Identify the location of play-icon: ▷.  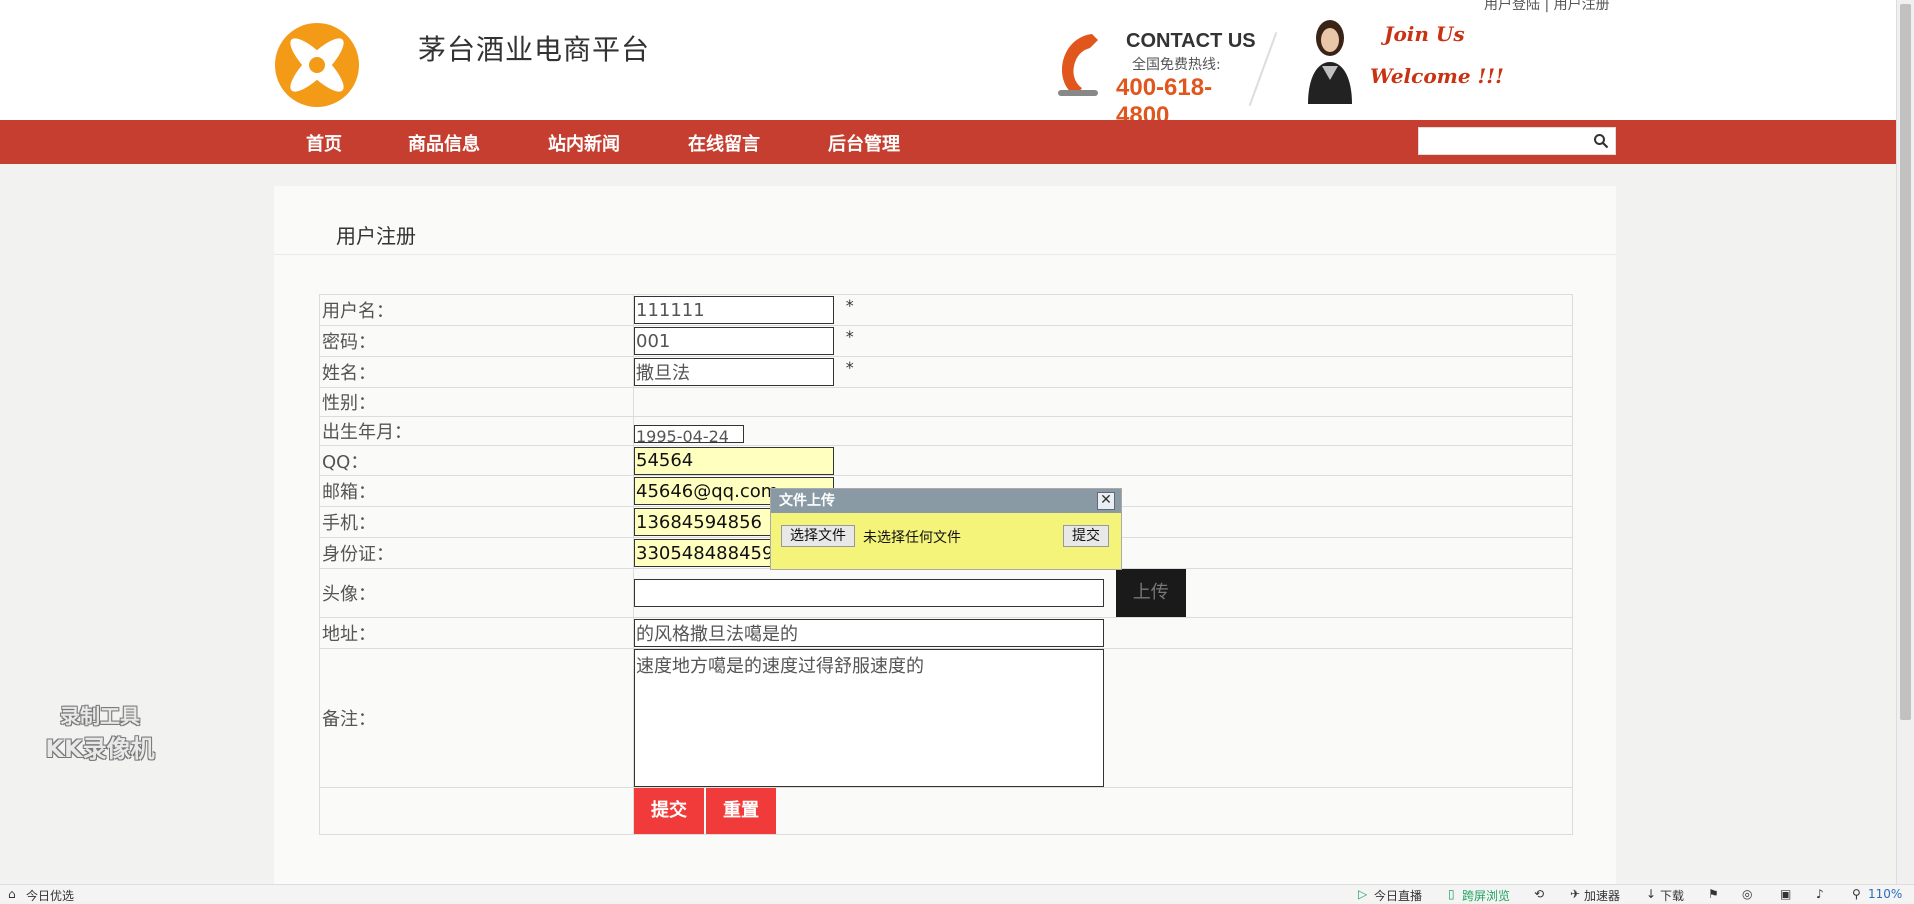
(1363, 894).